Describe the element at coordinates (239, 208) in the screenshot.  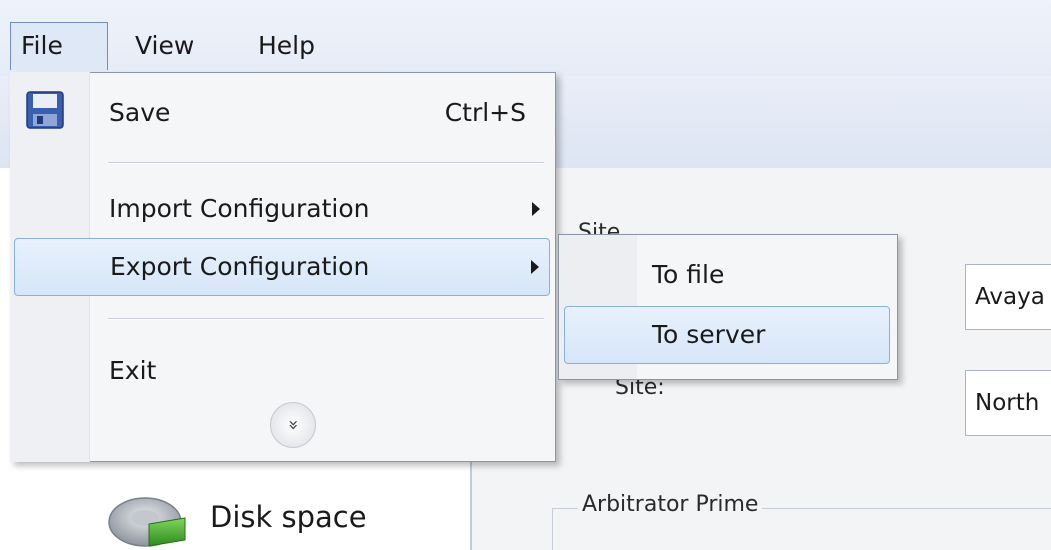
I see `menu-item-import-label: Import Configuration` at that location.